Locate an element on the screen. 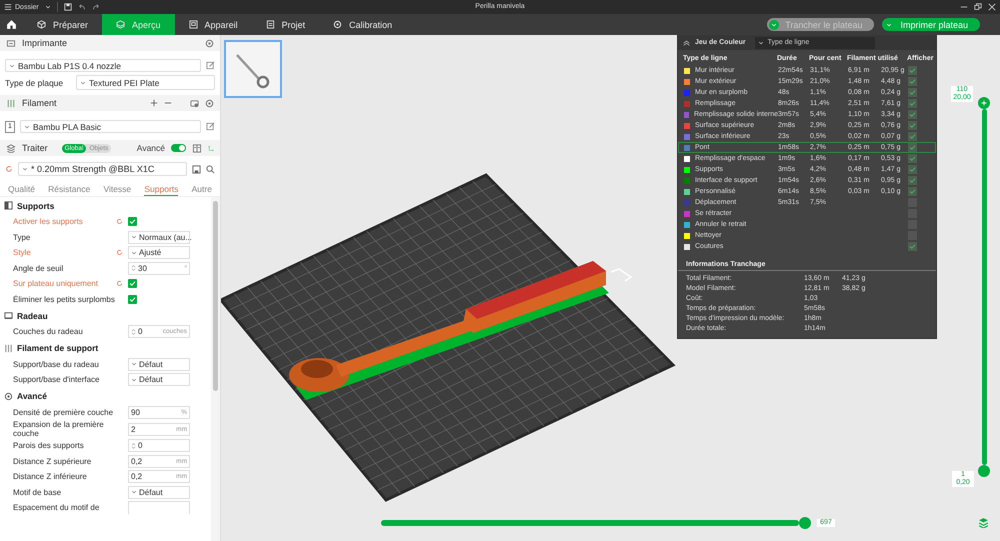 The height and width of the screenshot is (541, 1000). add-icon is located at coordinates (154, 103).